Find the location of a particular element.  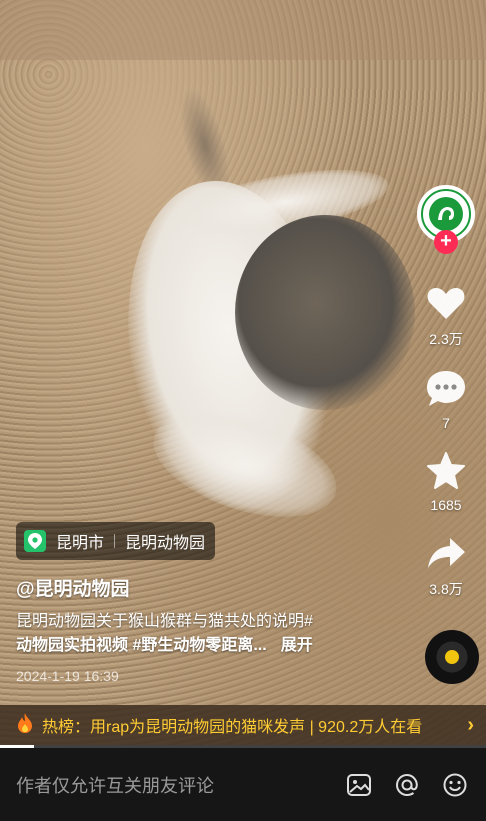

author-avatar-wrap: + is located at coordinates (446, 219).